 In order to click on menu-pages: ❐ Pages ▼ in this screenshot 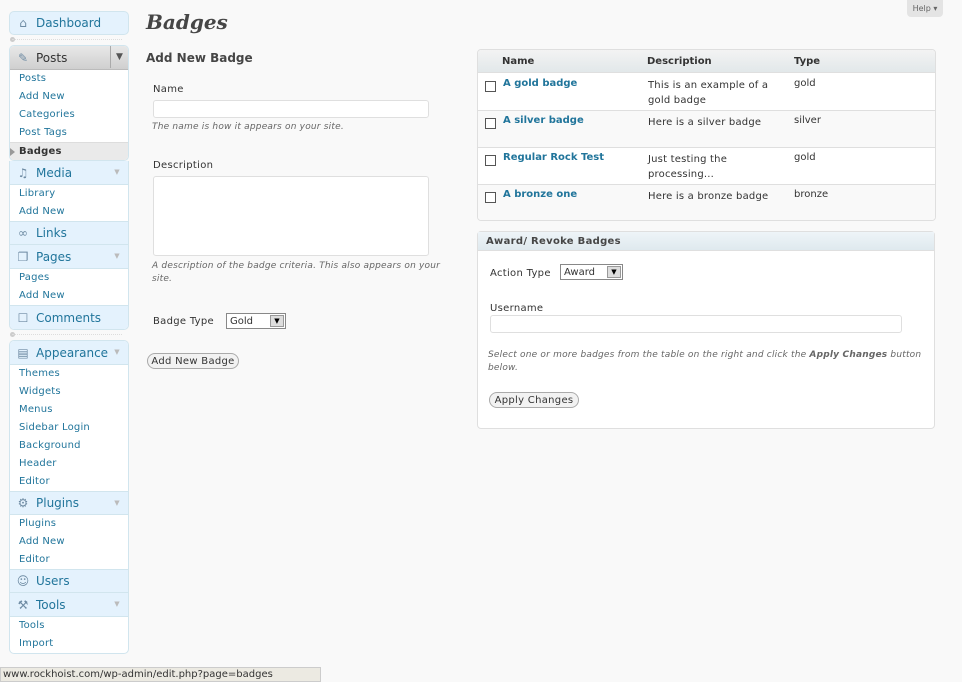, I will do `click(69, 257)`.